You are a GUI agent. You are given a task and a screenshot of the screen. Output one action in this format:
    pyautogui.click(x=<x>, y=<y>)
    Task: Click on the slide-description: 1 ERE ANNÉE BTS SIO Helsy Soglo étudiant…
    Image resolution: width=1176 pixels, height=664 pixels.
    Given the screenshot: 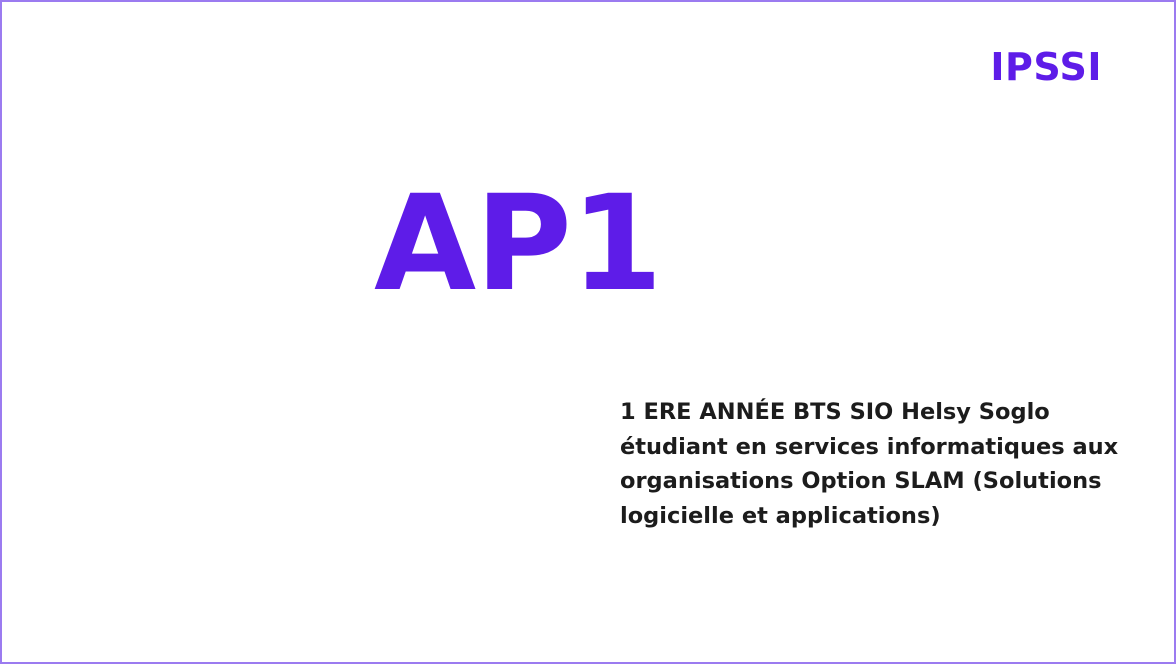 What is the action you would take?
    pyautogui.click(x=869, y=464)
    